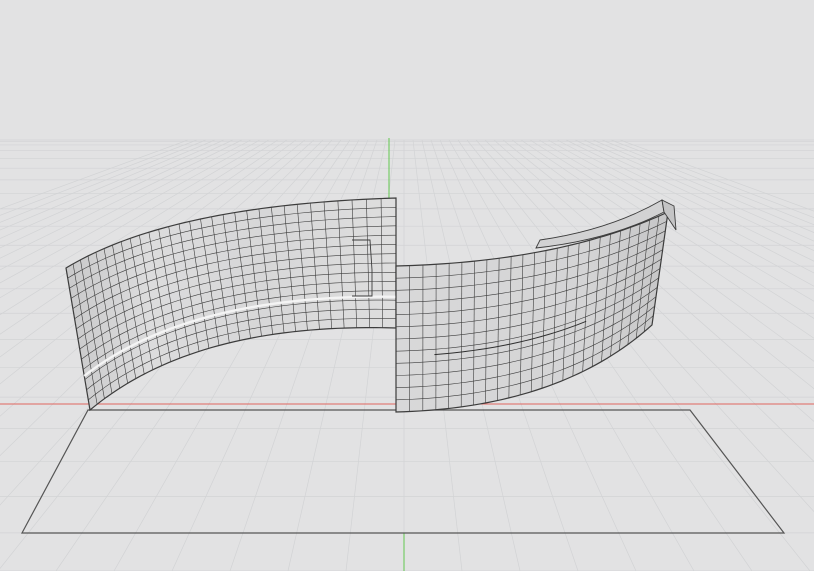 The width and height of the screenshot is (814, 571). Describe the element at coordinates (532, 312) in the screenshot. I see `wall-surface` at that location.